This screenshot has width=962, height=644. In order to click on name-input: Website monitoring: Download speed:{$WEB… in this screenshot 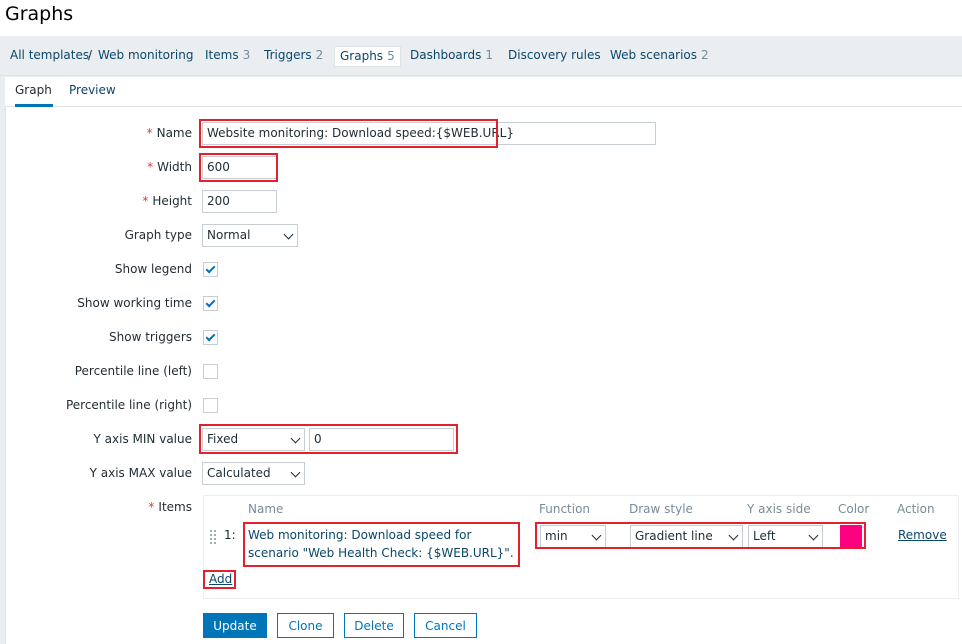, I will do `click(429, 133)`.